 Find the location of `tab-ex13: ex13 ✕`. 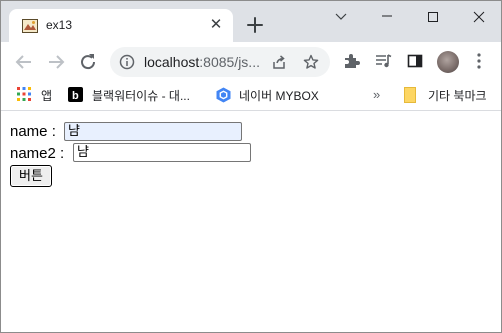

tab-ex13: ex13 ✕ is located at coordinates (121, 25).